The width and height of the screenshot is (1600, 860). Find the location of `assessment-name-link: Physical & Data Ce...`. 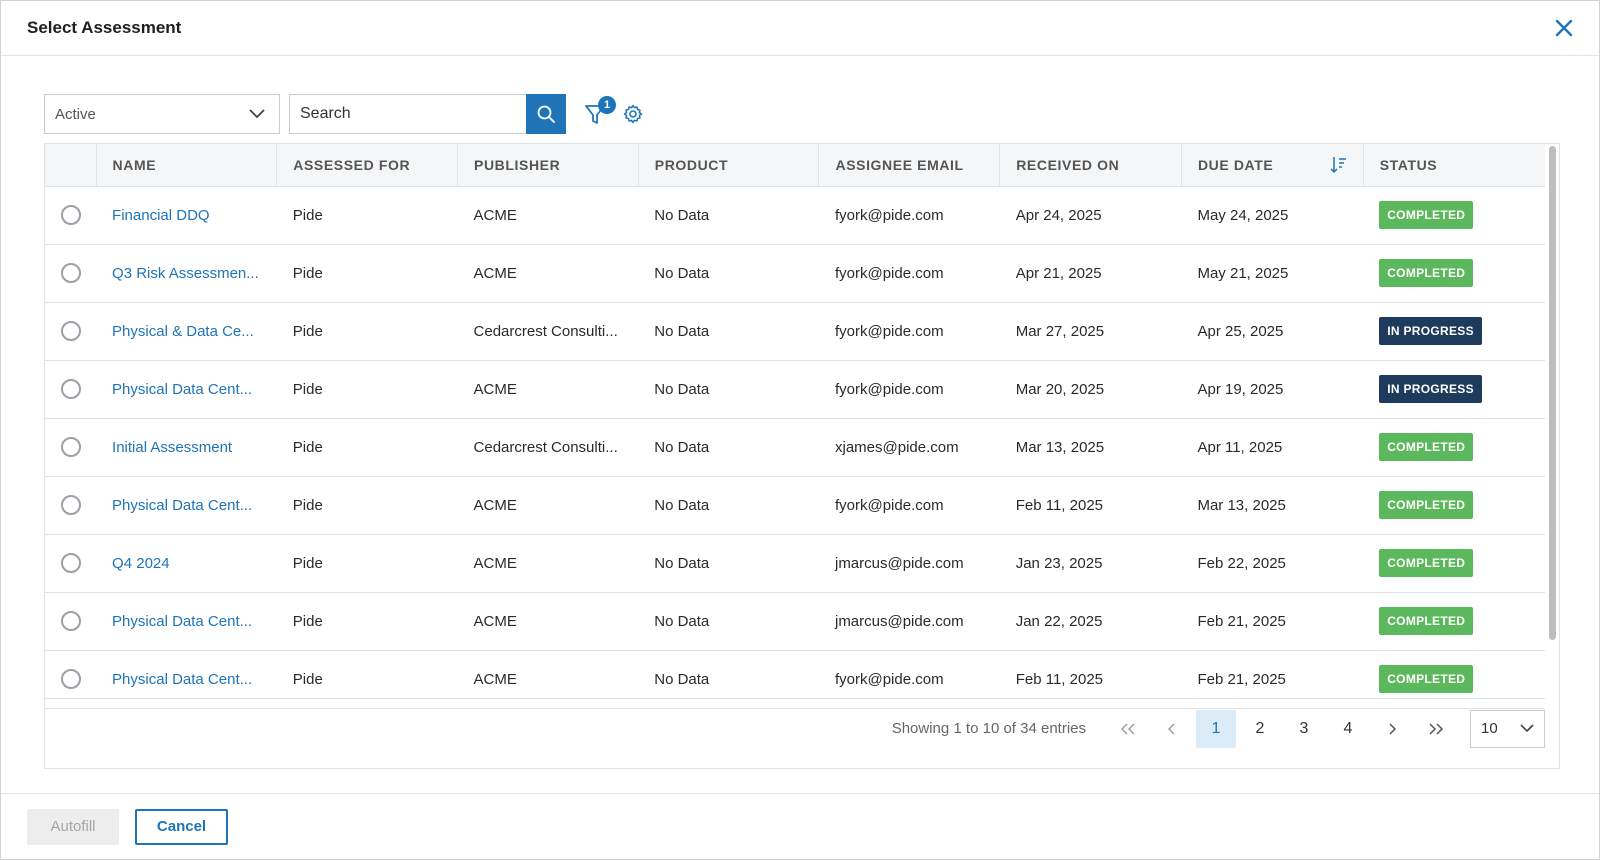

assessment-name-link: Physical & Data Ce... is located at coordinates (183, 331).